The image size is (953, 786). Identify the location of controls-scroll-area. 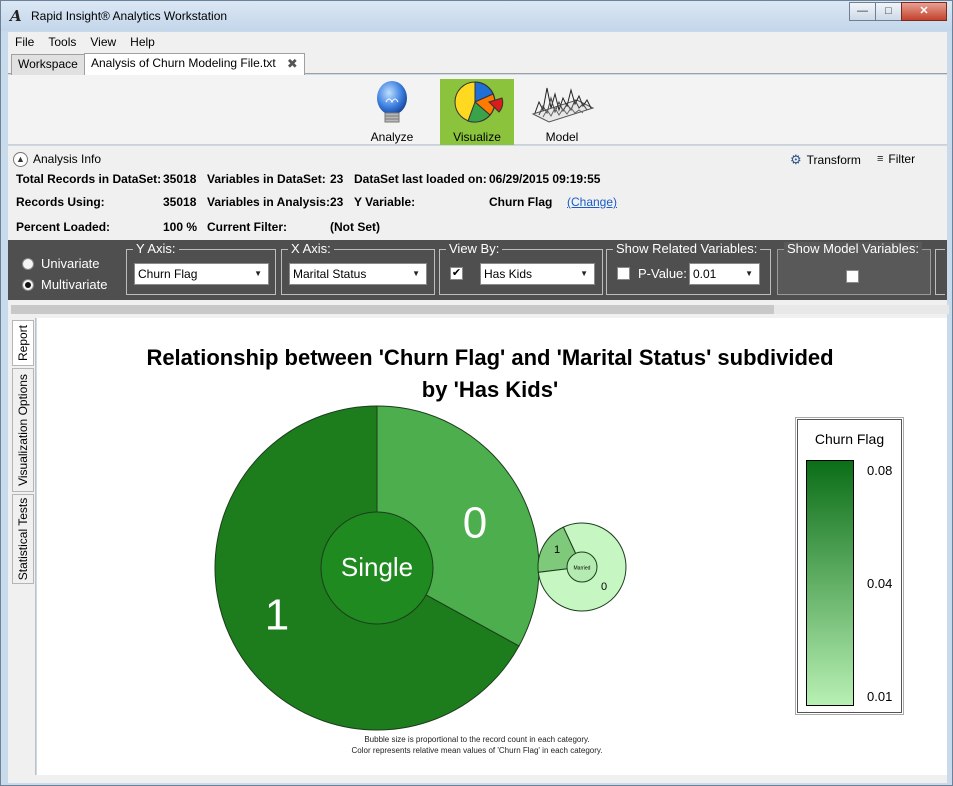
(478, 309).